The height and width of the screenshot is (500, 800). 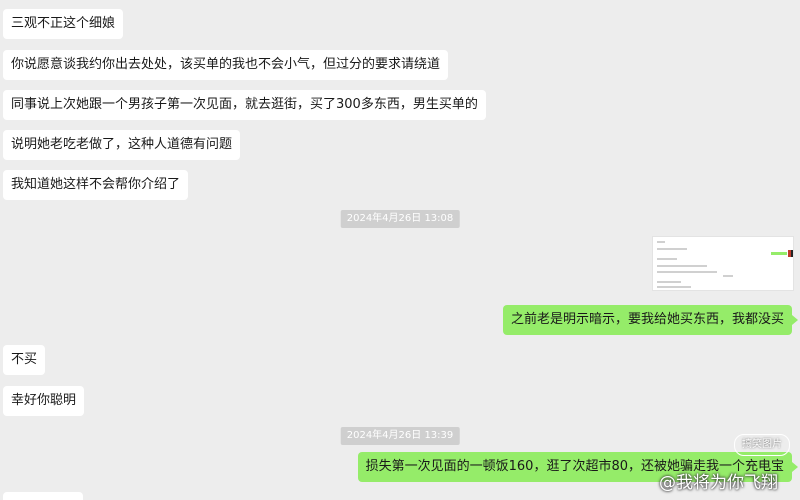 What do you see at coordinates (226, 65) in the screenshot?
I see `message-bubble-incoming: 你说愿意谈我约你出去处处，该买单的我也不会小气，但过分的要求请绕道` at bounding box center [226, 65].